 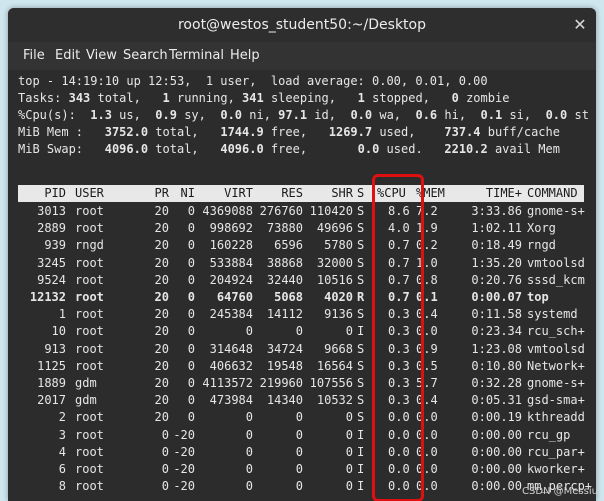 I want to click on cell-pid: 3, so click(x=62, y=434).